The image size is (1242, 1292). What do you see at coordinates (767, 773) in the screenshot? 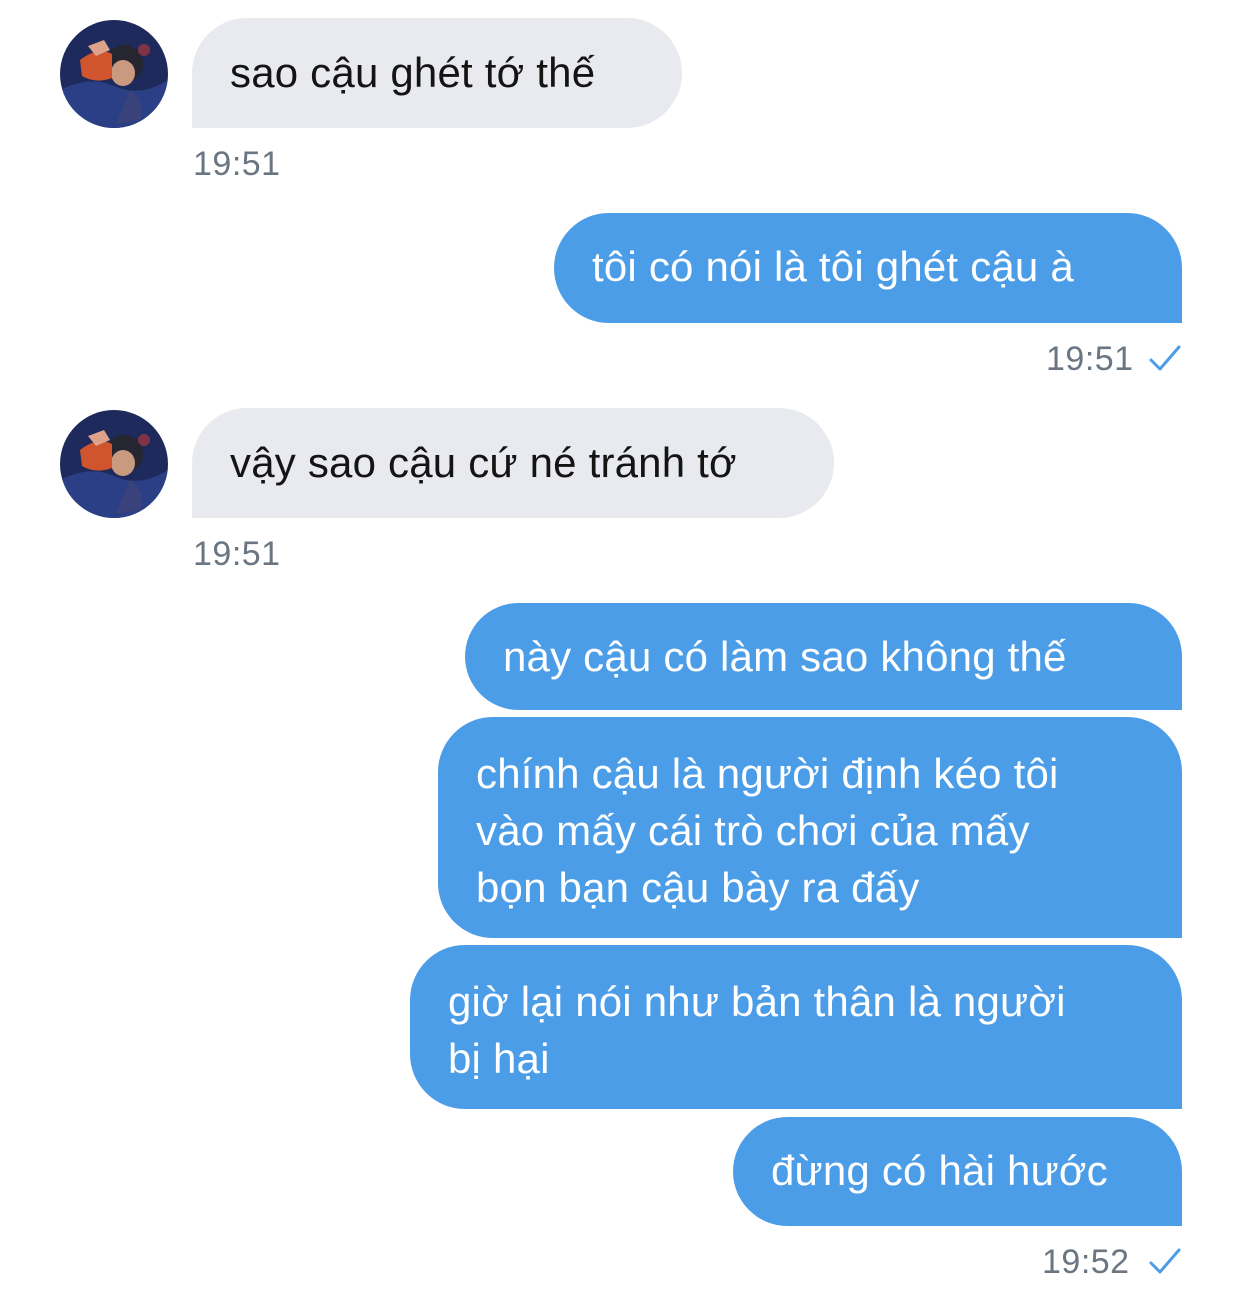
I see `message-text-line: chính cậu là người định kéo tôi` at bounding box center [767, 773].